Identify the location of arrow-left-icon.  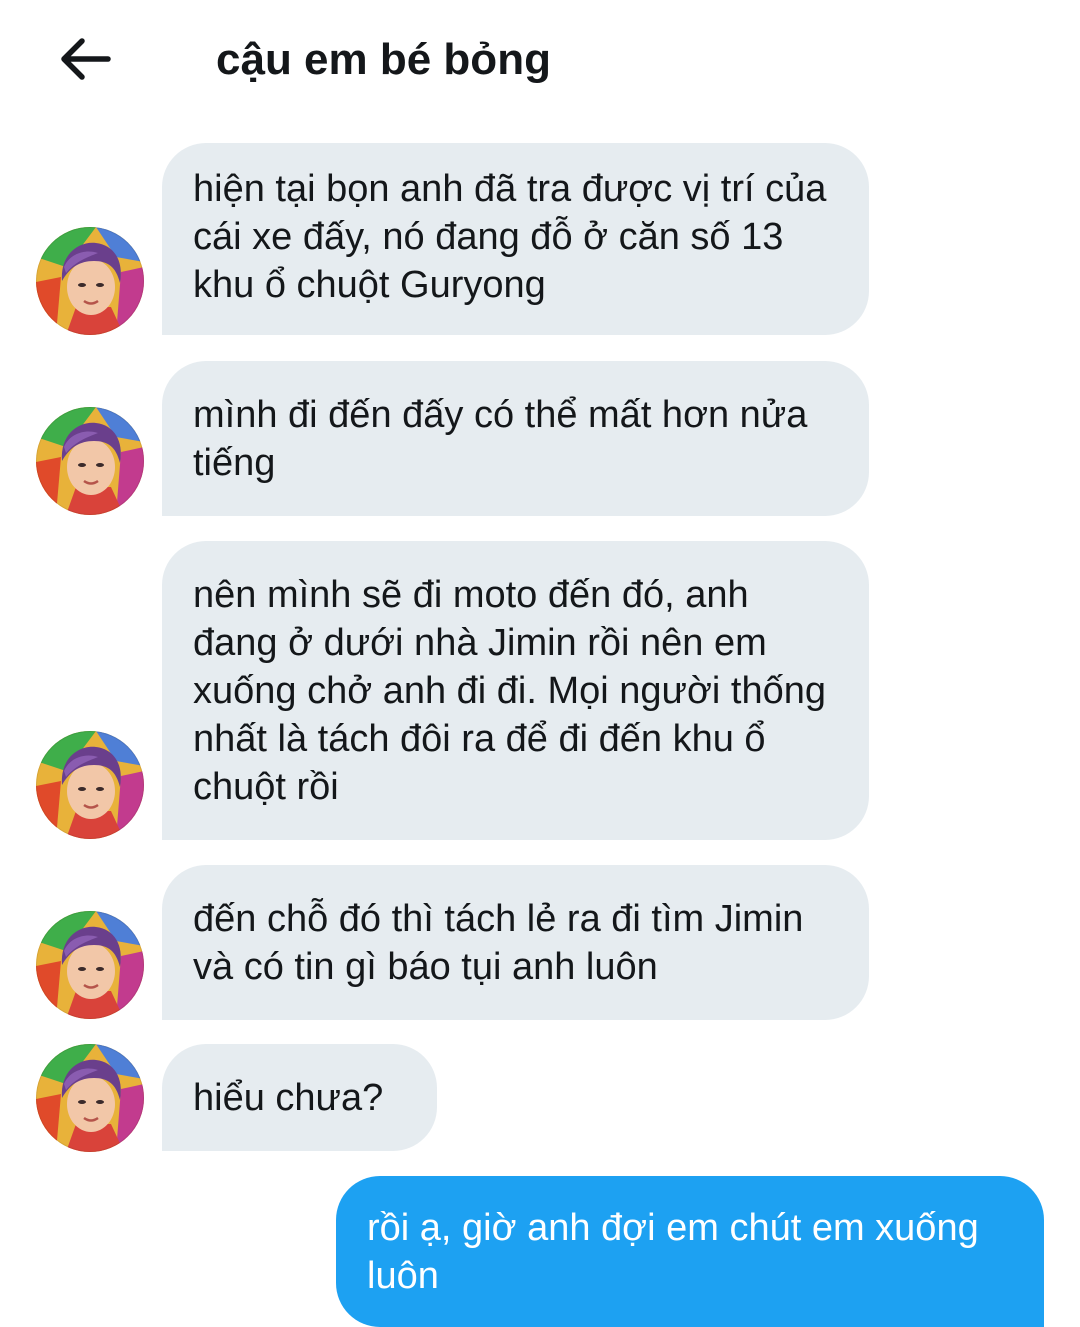
(86, 59).